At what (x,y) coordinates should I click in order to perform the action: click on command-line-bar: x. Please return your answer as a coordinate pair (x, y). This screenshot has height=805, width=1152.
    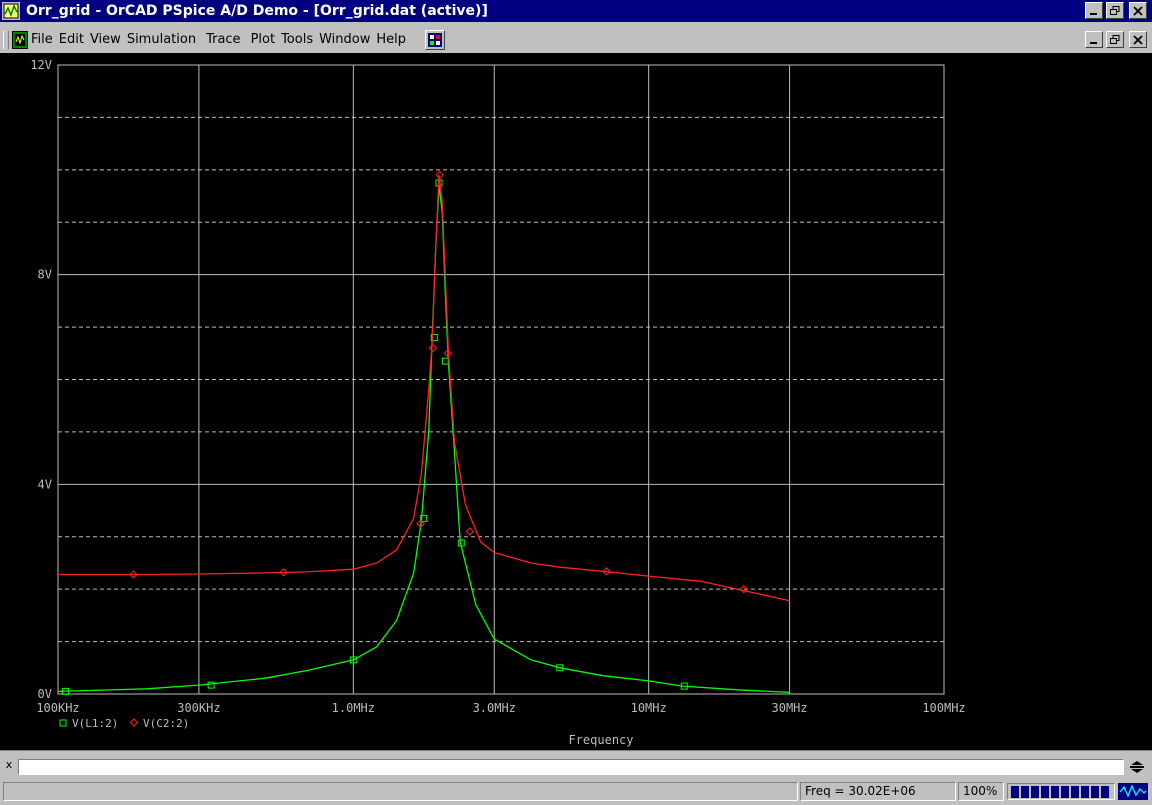
    Looking at the image, I should click on (576, 767).